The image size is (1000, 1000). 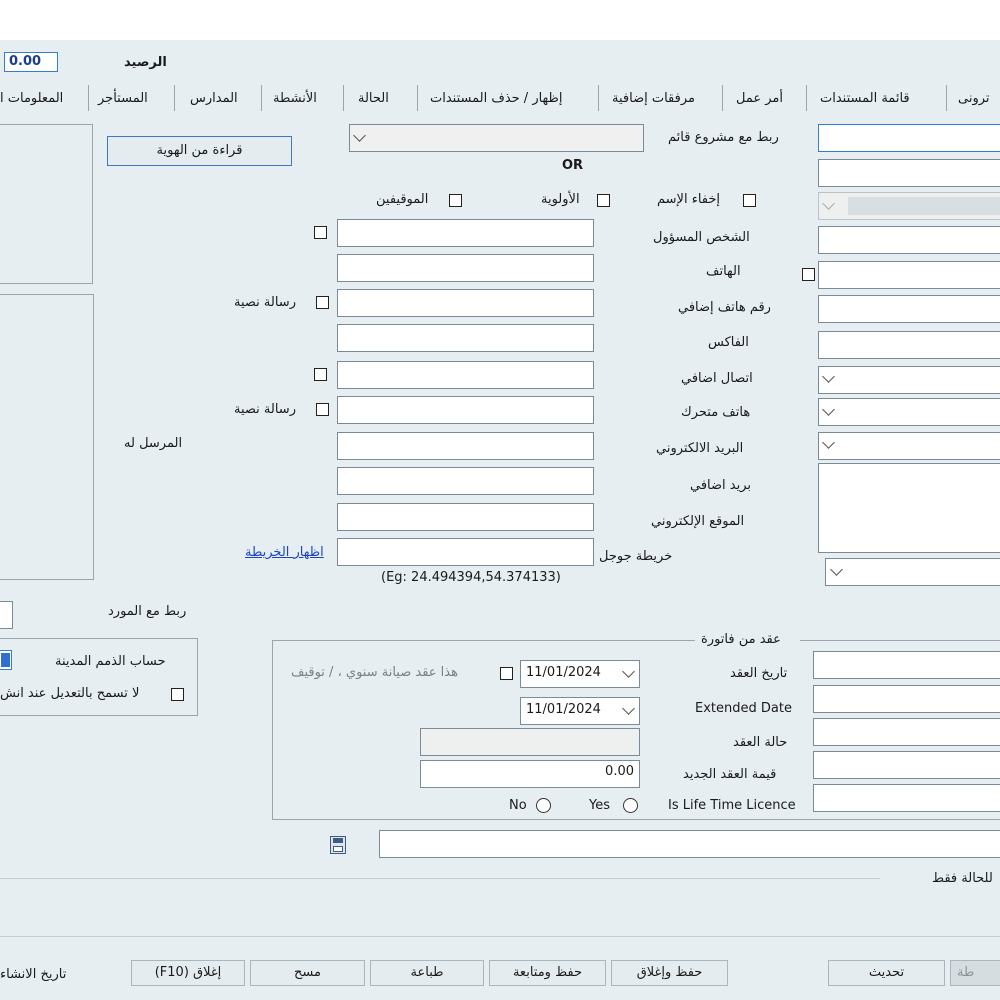 What do you see at coordinates (145, 62) in the screenshot?
I see `balance-label: الرصيد` at bounding box center [145, 62].